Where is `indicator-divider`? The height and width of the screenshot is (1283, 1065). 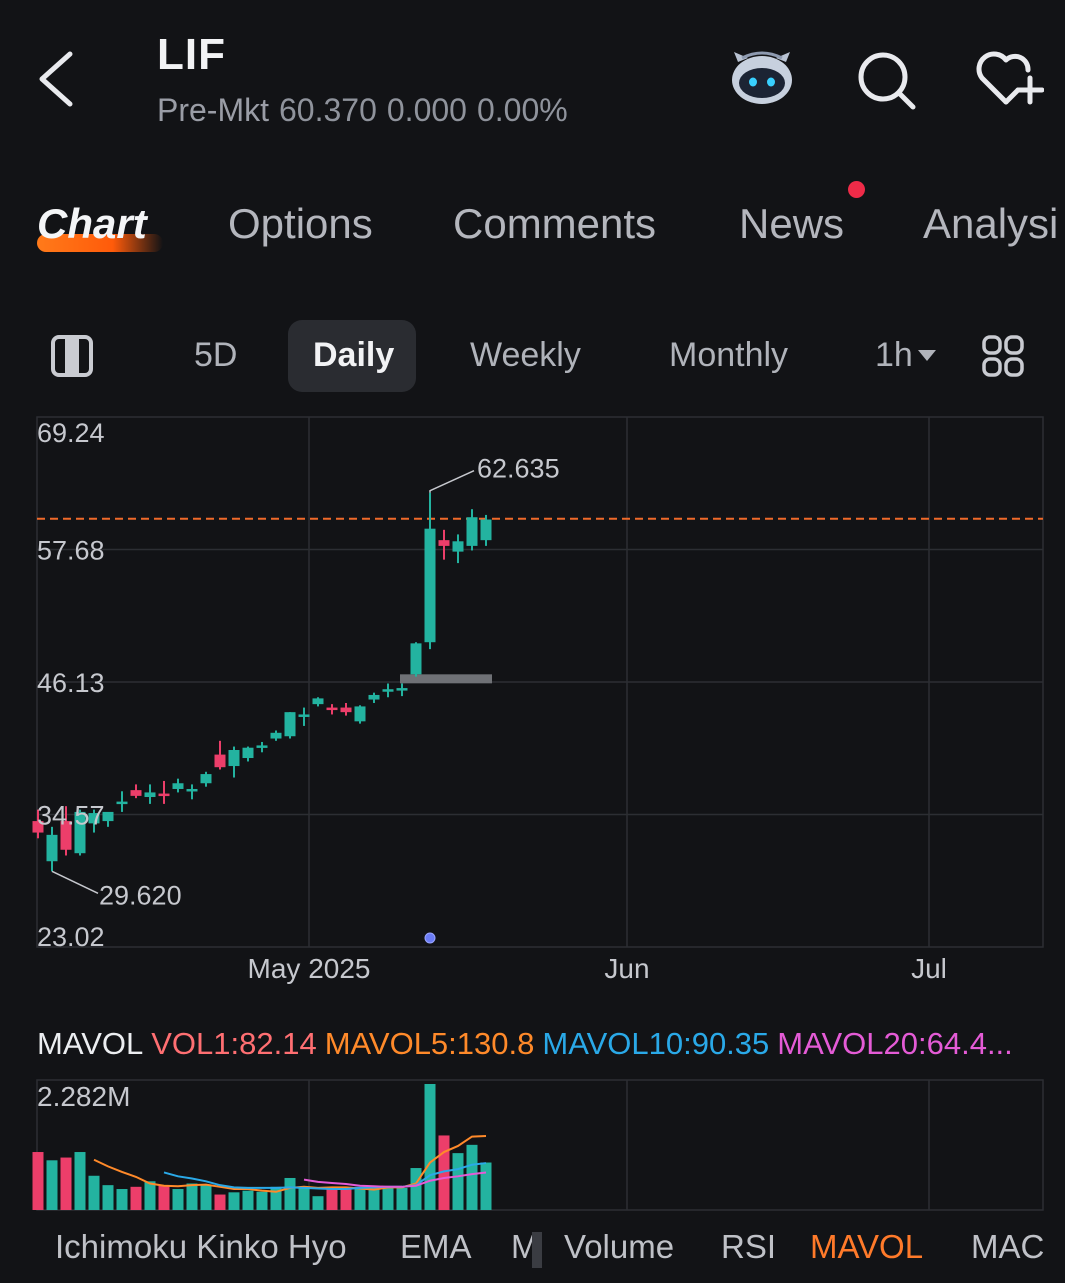
indicator-divider is located at coordinates (537, 1250).